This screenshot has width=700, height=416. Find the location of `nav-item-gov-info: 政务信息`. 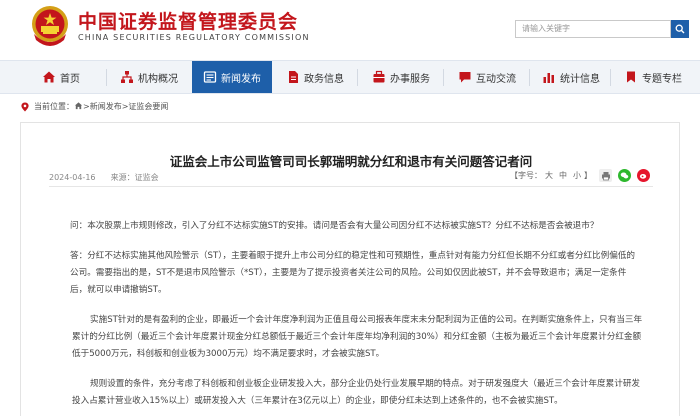

nav-item-gov-info: 政务信息 is located at coordinates (315, 77).